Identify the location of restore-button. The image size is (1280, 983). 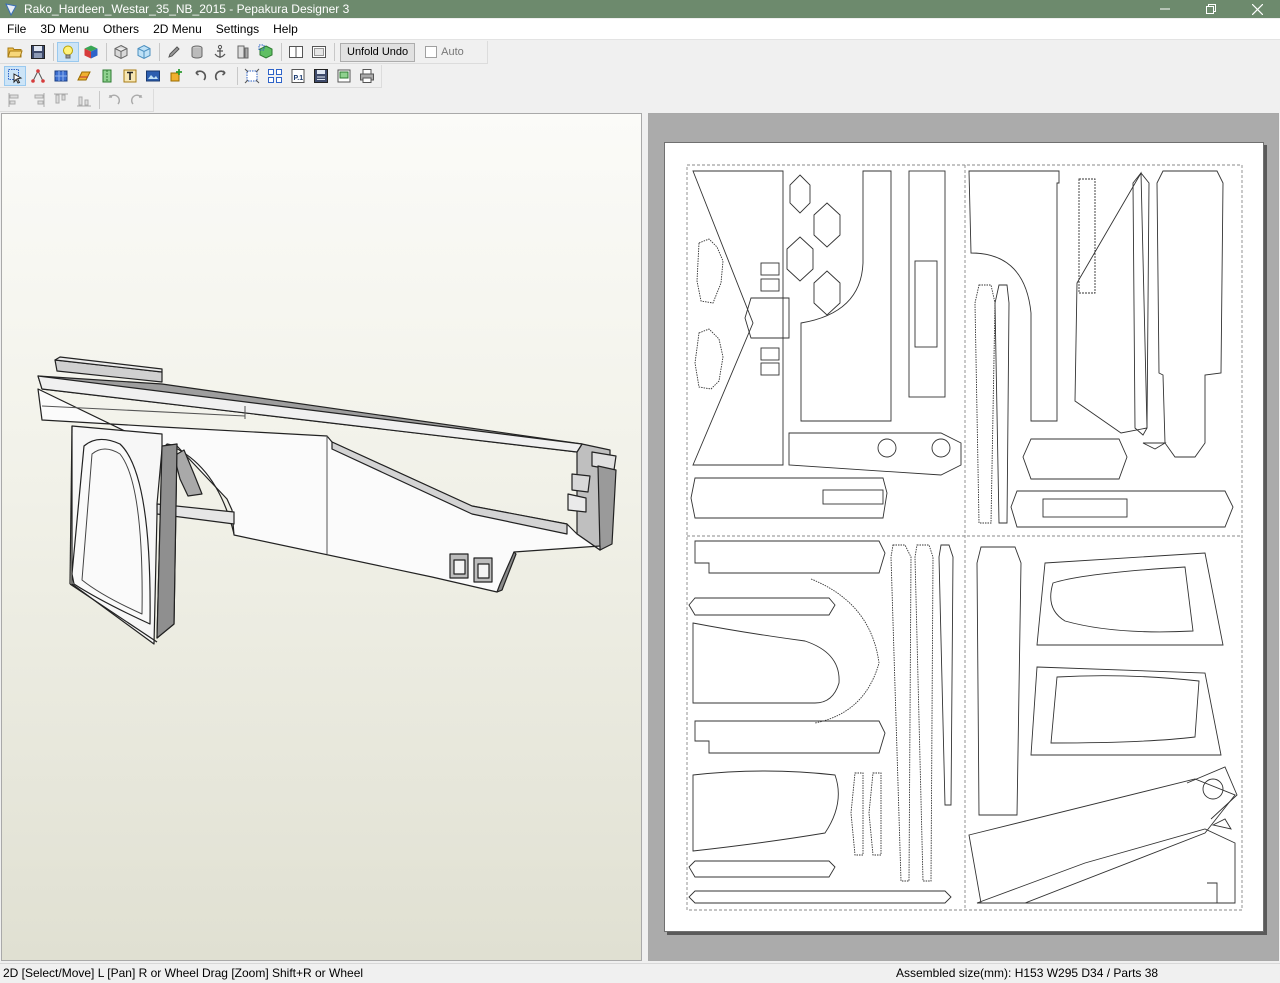
(1211, 9).